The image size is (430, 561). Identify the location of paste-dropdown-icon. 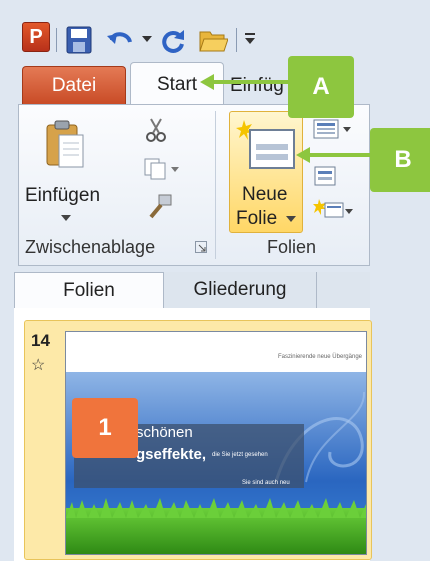
(66, 218).